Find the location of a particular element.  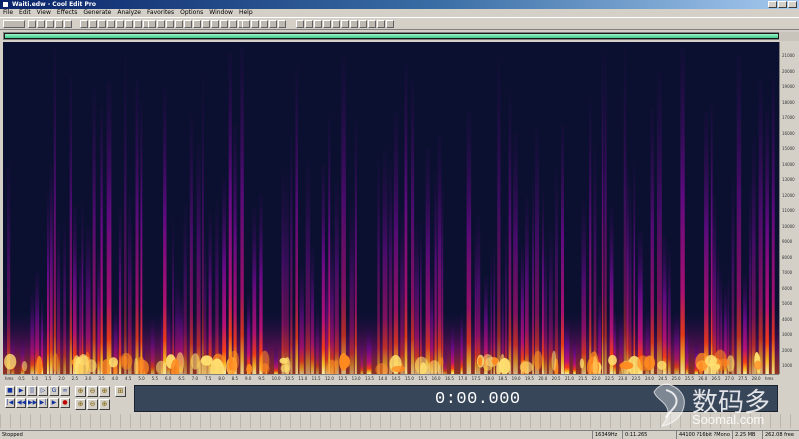

zoom-left-button: ⊕ is located at coordinates (80, 404).